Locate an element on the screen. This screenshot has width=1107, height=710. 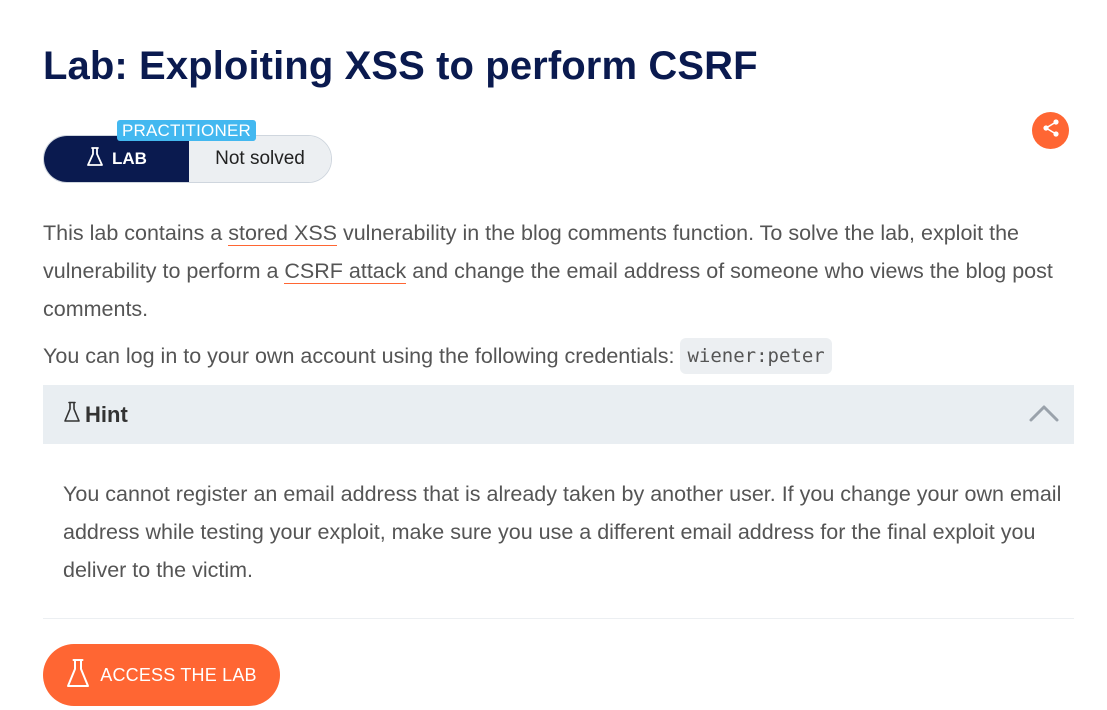
share-icon is located at coordinates (1051, 130).